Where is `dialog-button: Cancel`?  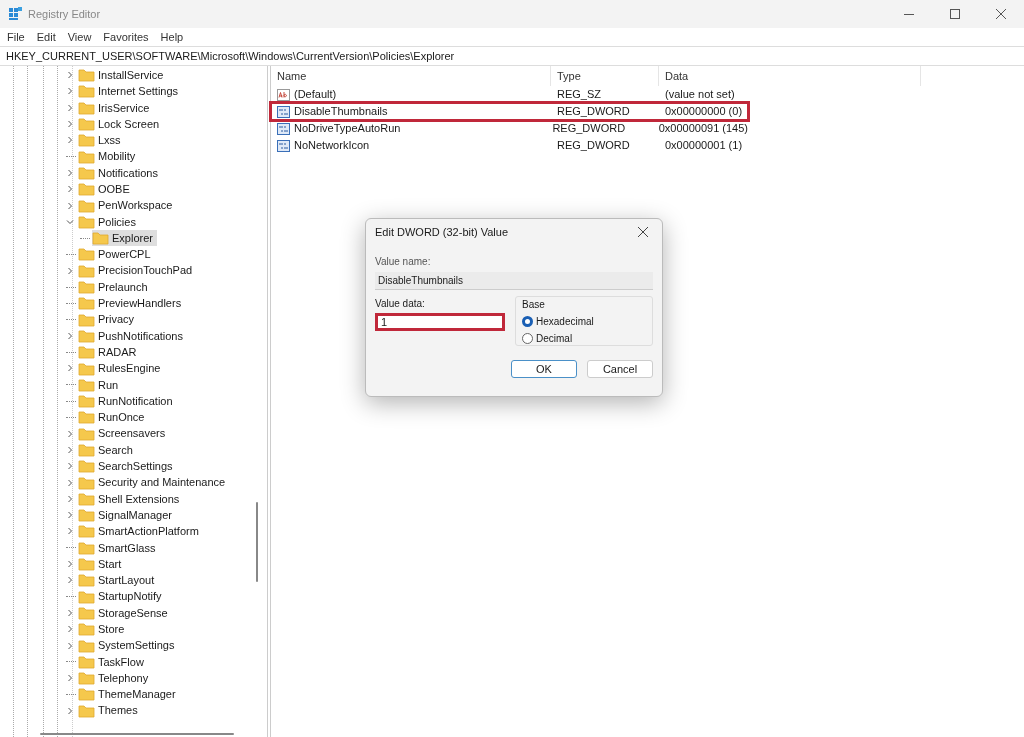 dialog-button: Cancel is located at coordinates (620, 369).